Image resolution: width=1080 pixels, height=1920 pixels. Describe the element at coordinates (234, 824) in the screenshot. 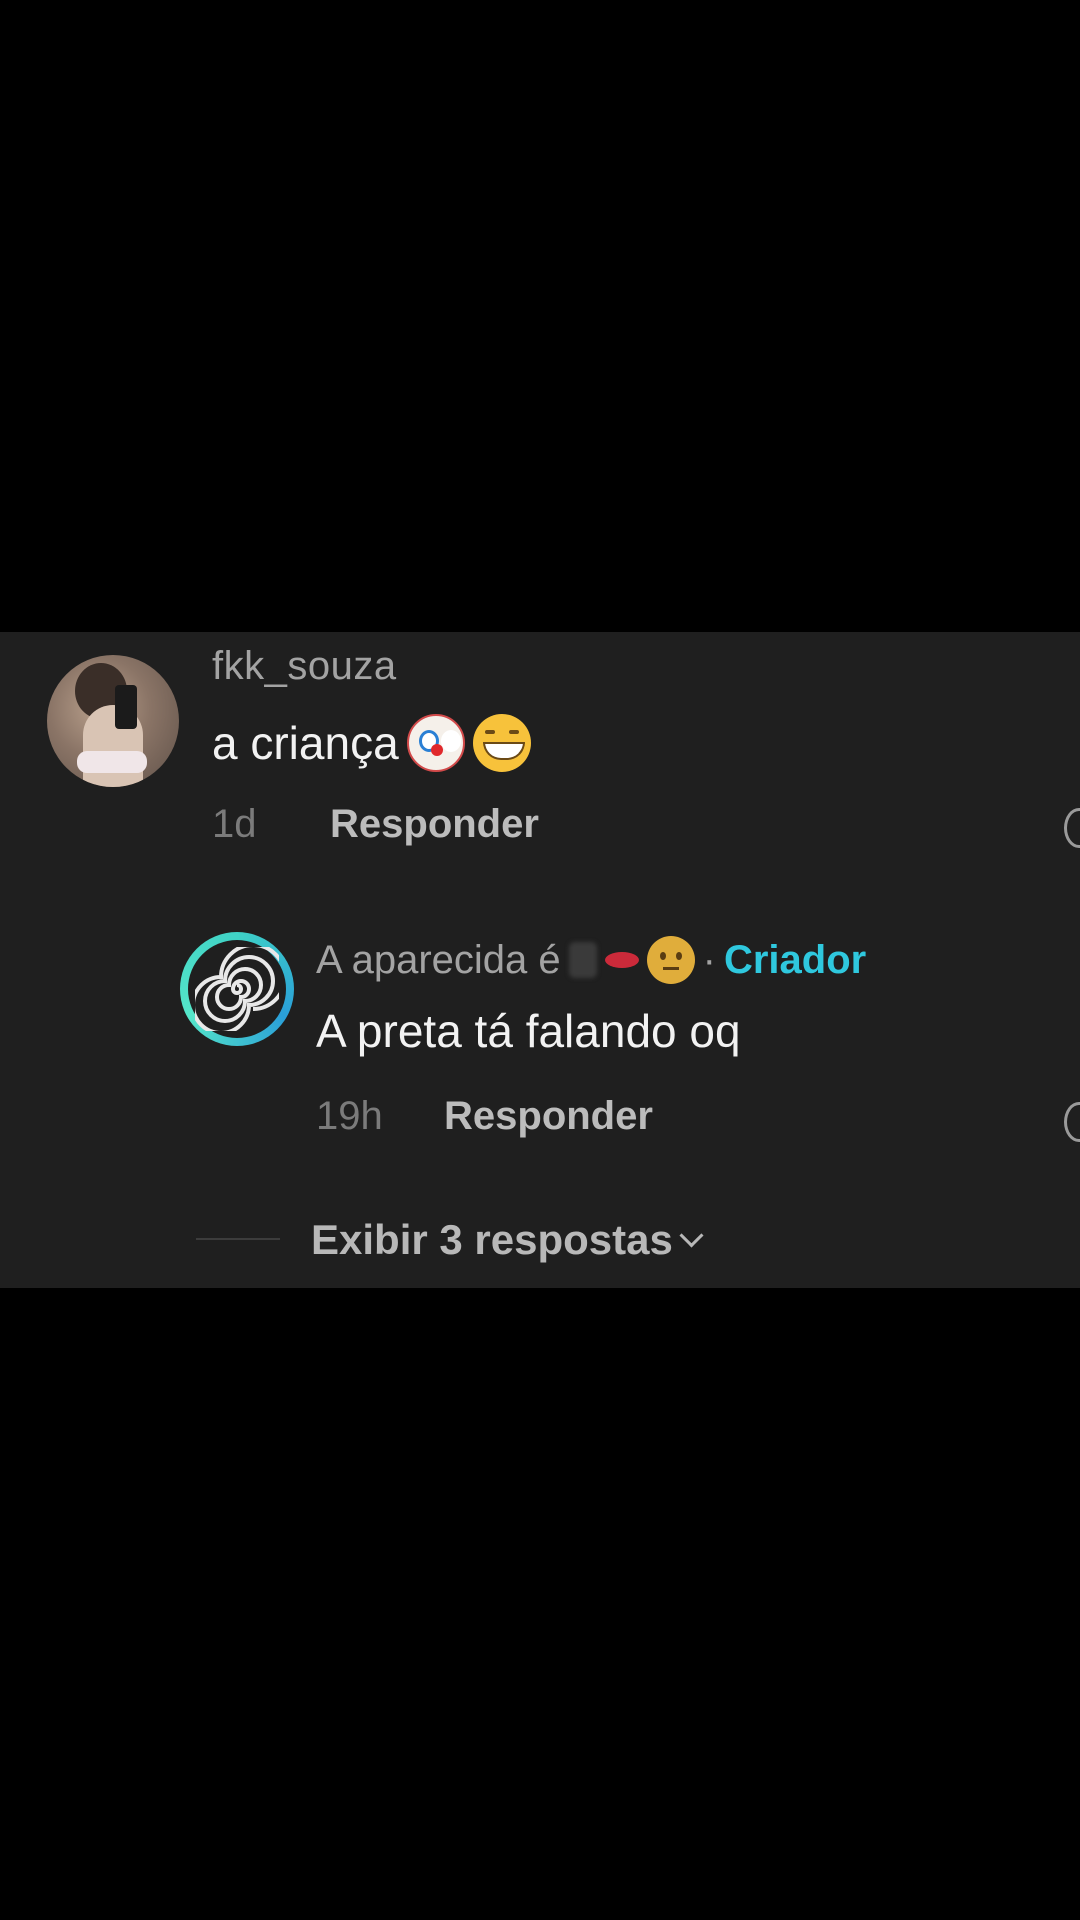

I see `comment-timestamp: 1d` at that location.